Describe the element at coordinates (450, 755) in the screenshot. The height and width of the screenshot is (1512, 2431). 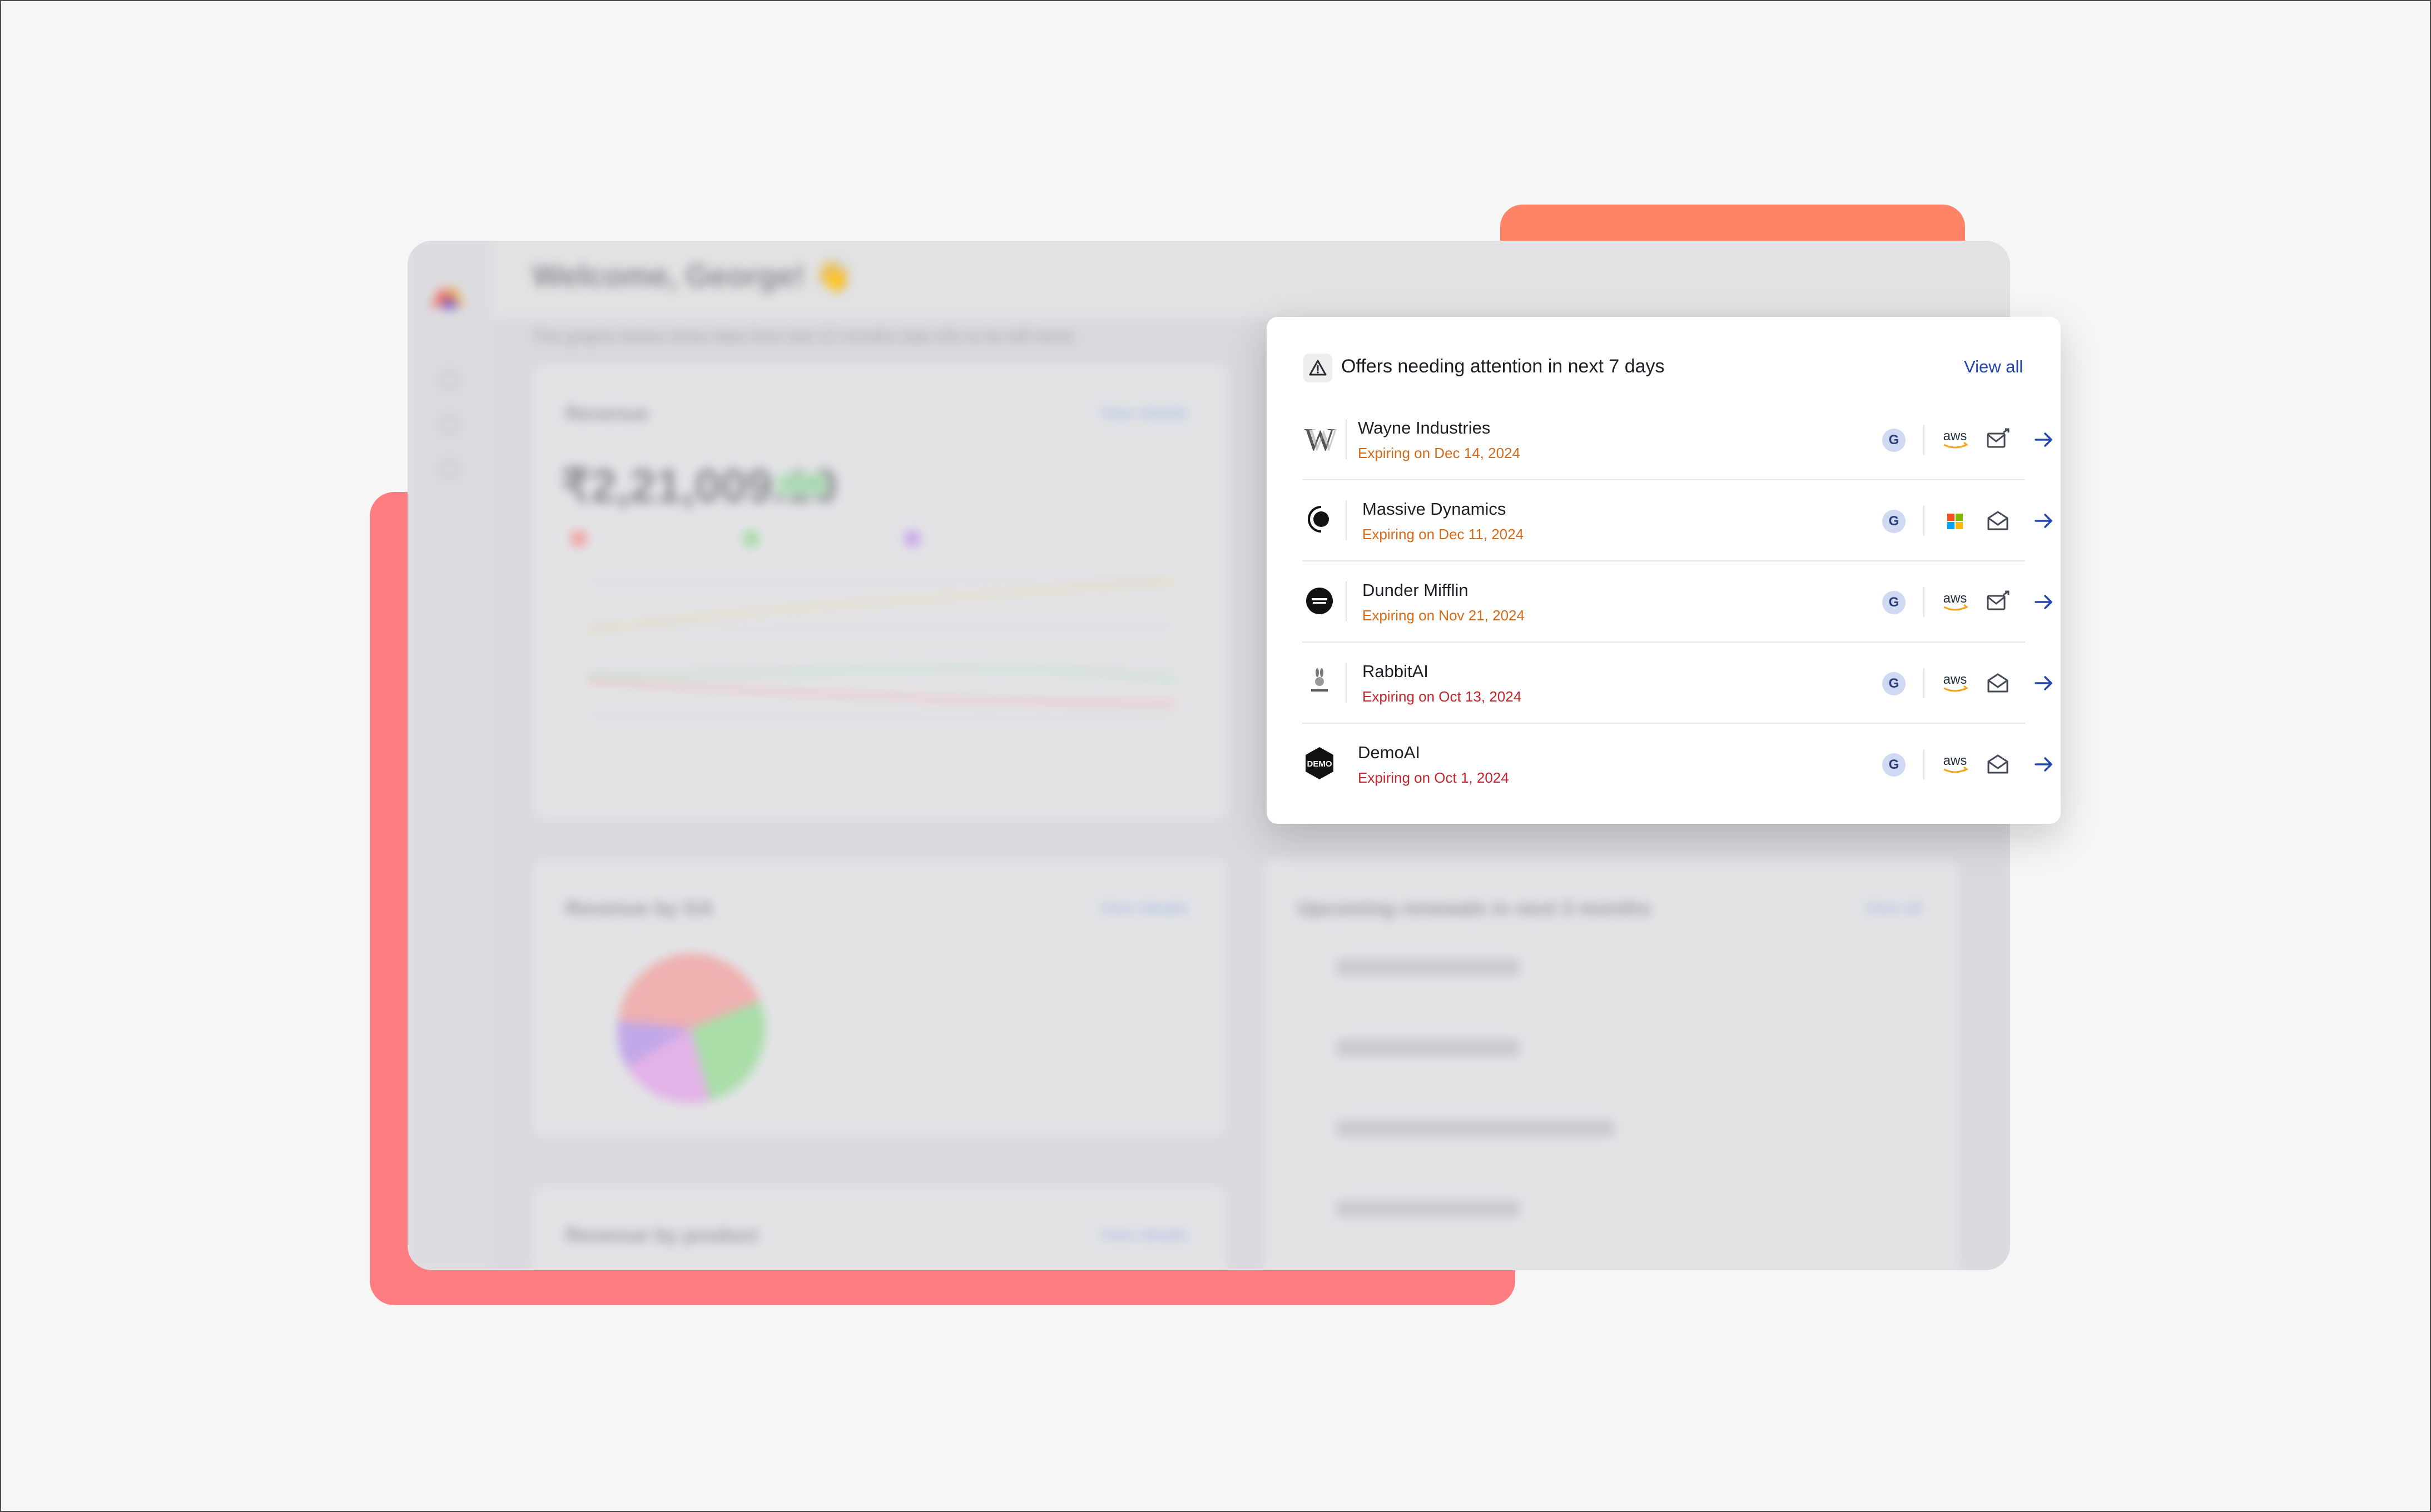
I see `sidebar` at that location.